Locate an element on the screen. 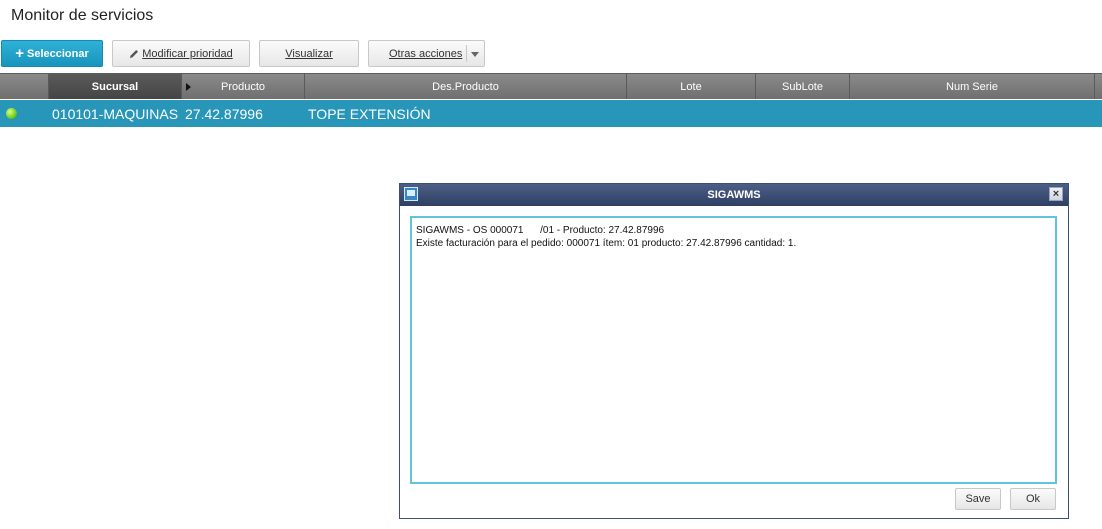 The height and width of the screenshot is (529, 1102). dialog-titlebar: SIGAWMS × is located at coordinates (734, 195).